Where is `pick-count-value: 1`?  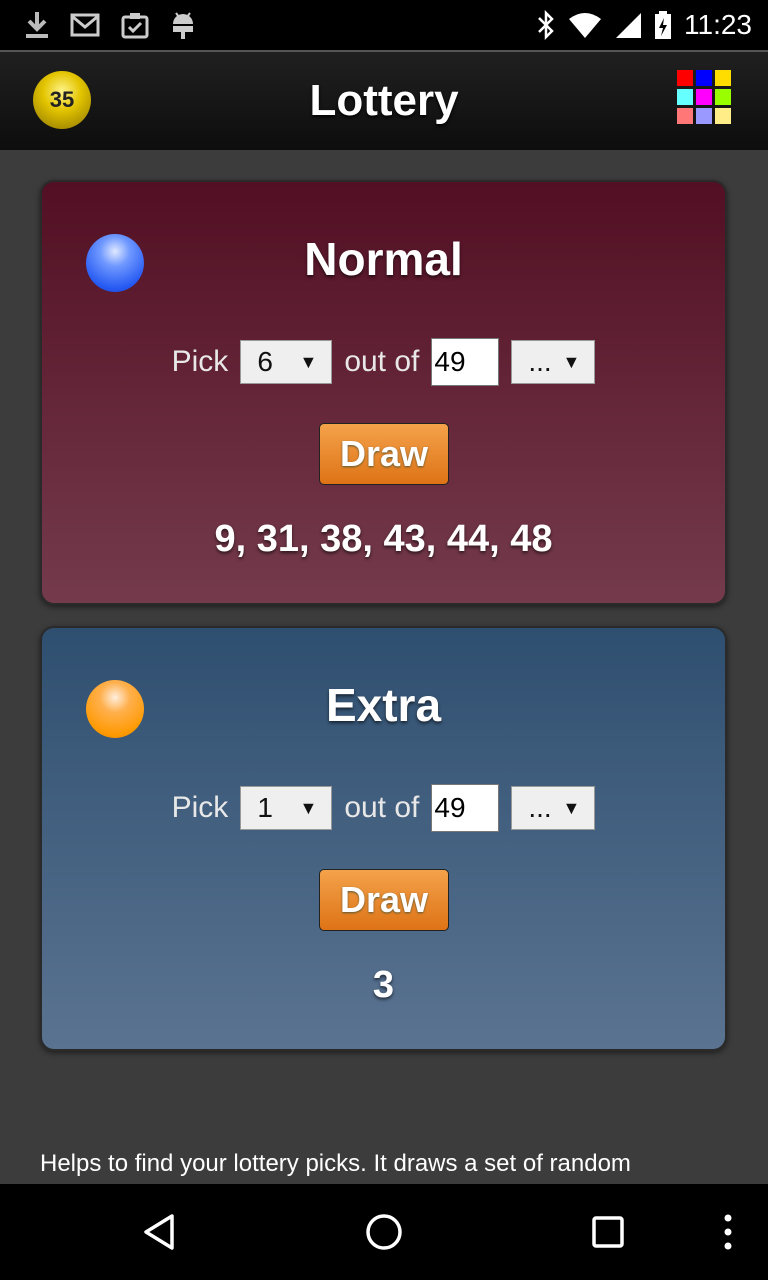 pick-count-value: 1 is located at coordinates (265, 807).